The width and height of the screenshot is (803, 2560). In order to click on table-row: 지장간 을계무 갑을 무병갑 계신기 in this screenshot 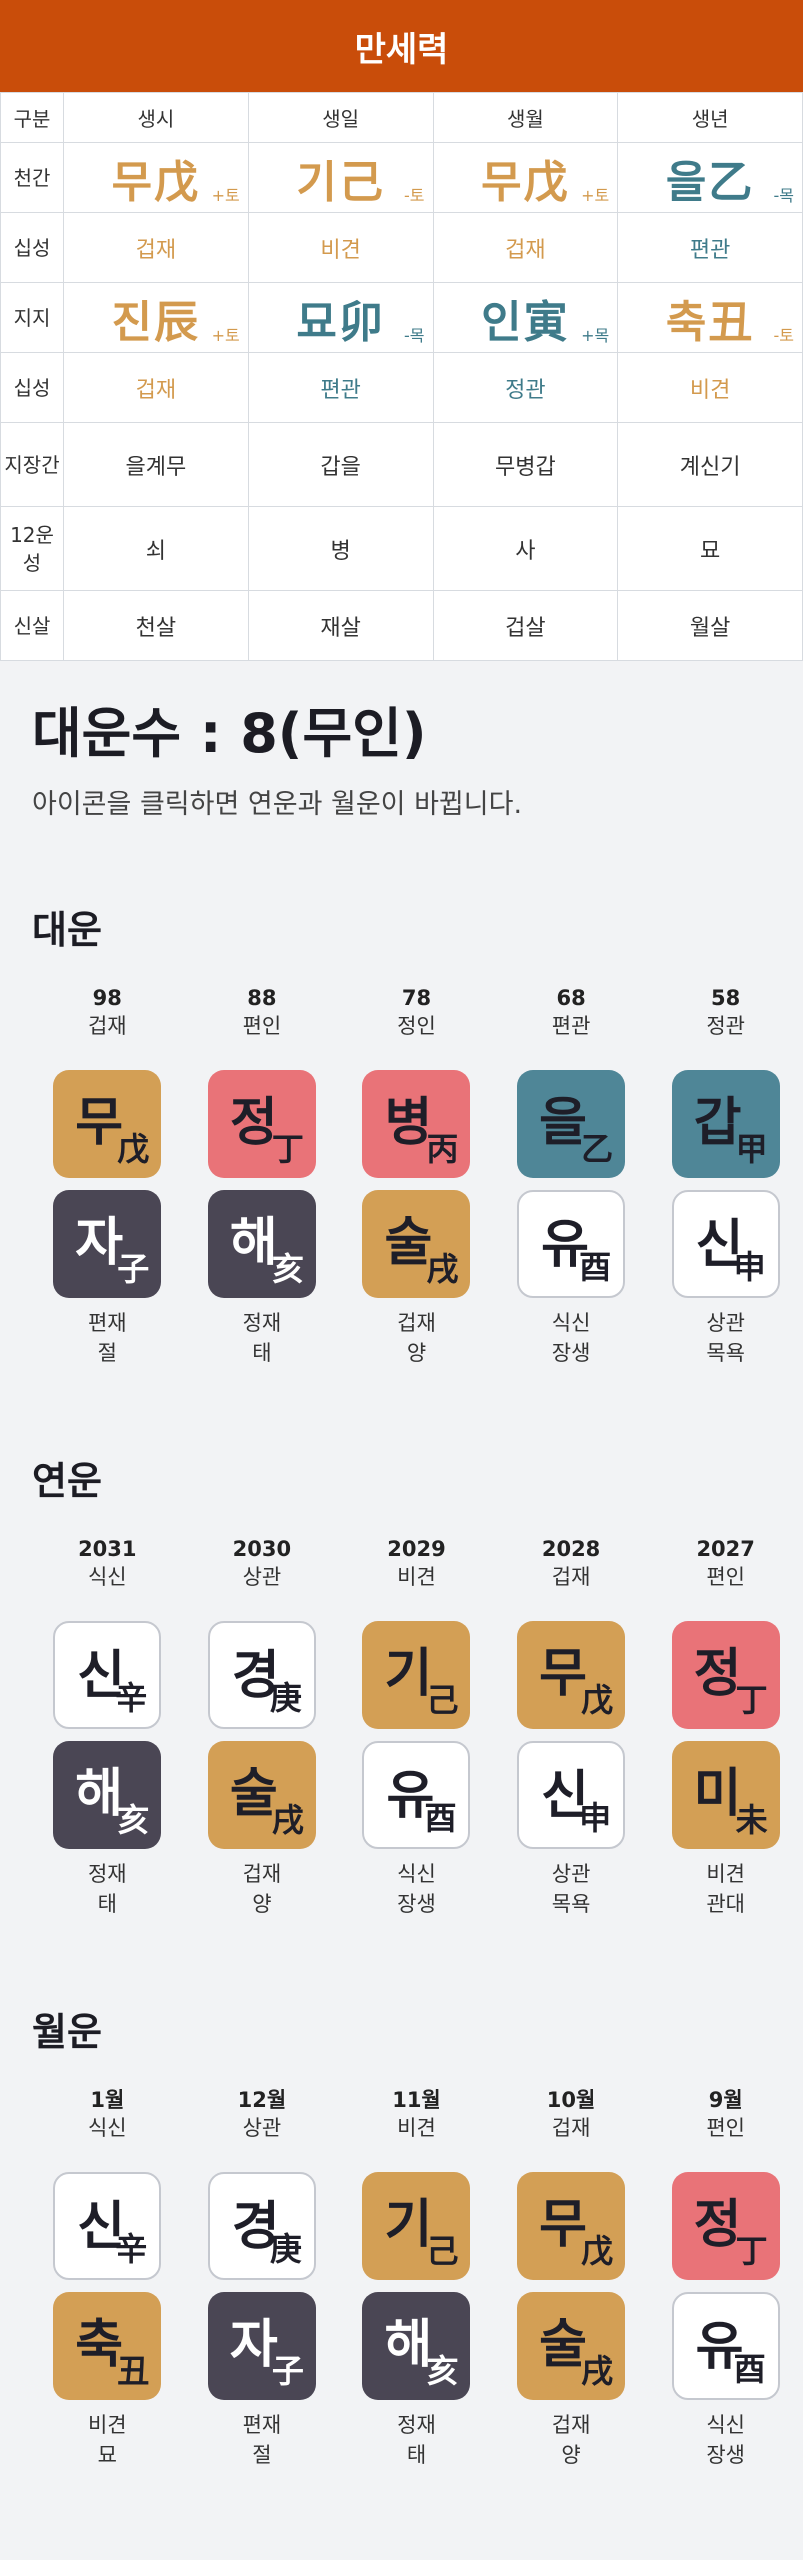, I will do `click(401, 464)`.